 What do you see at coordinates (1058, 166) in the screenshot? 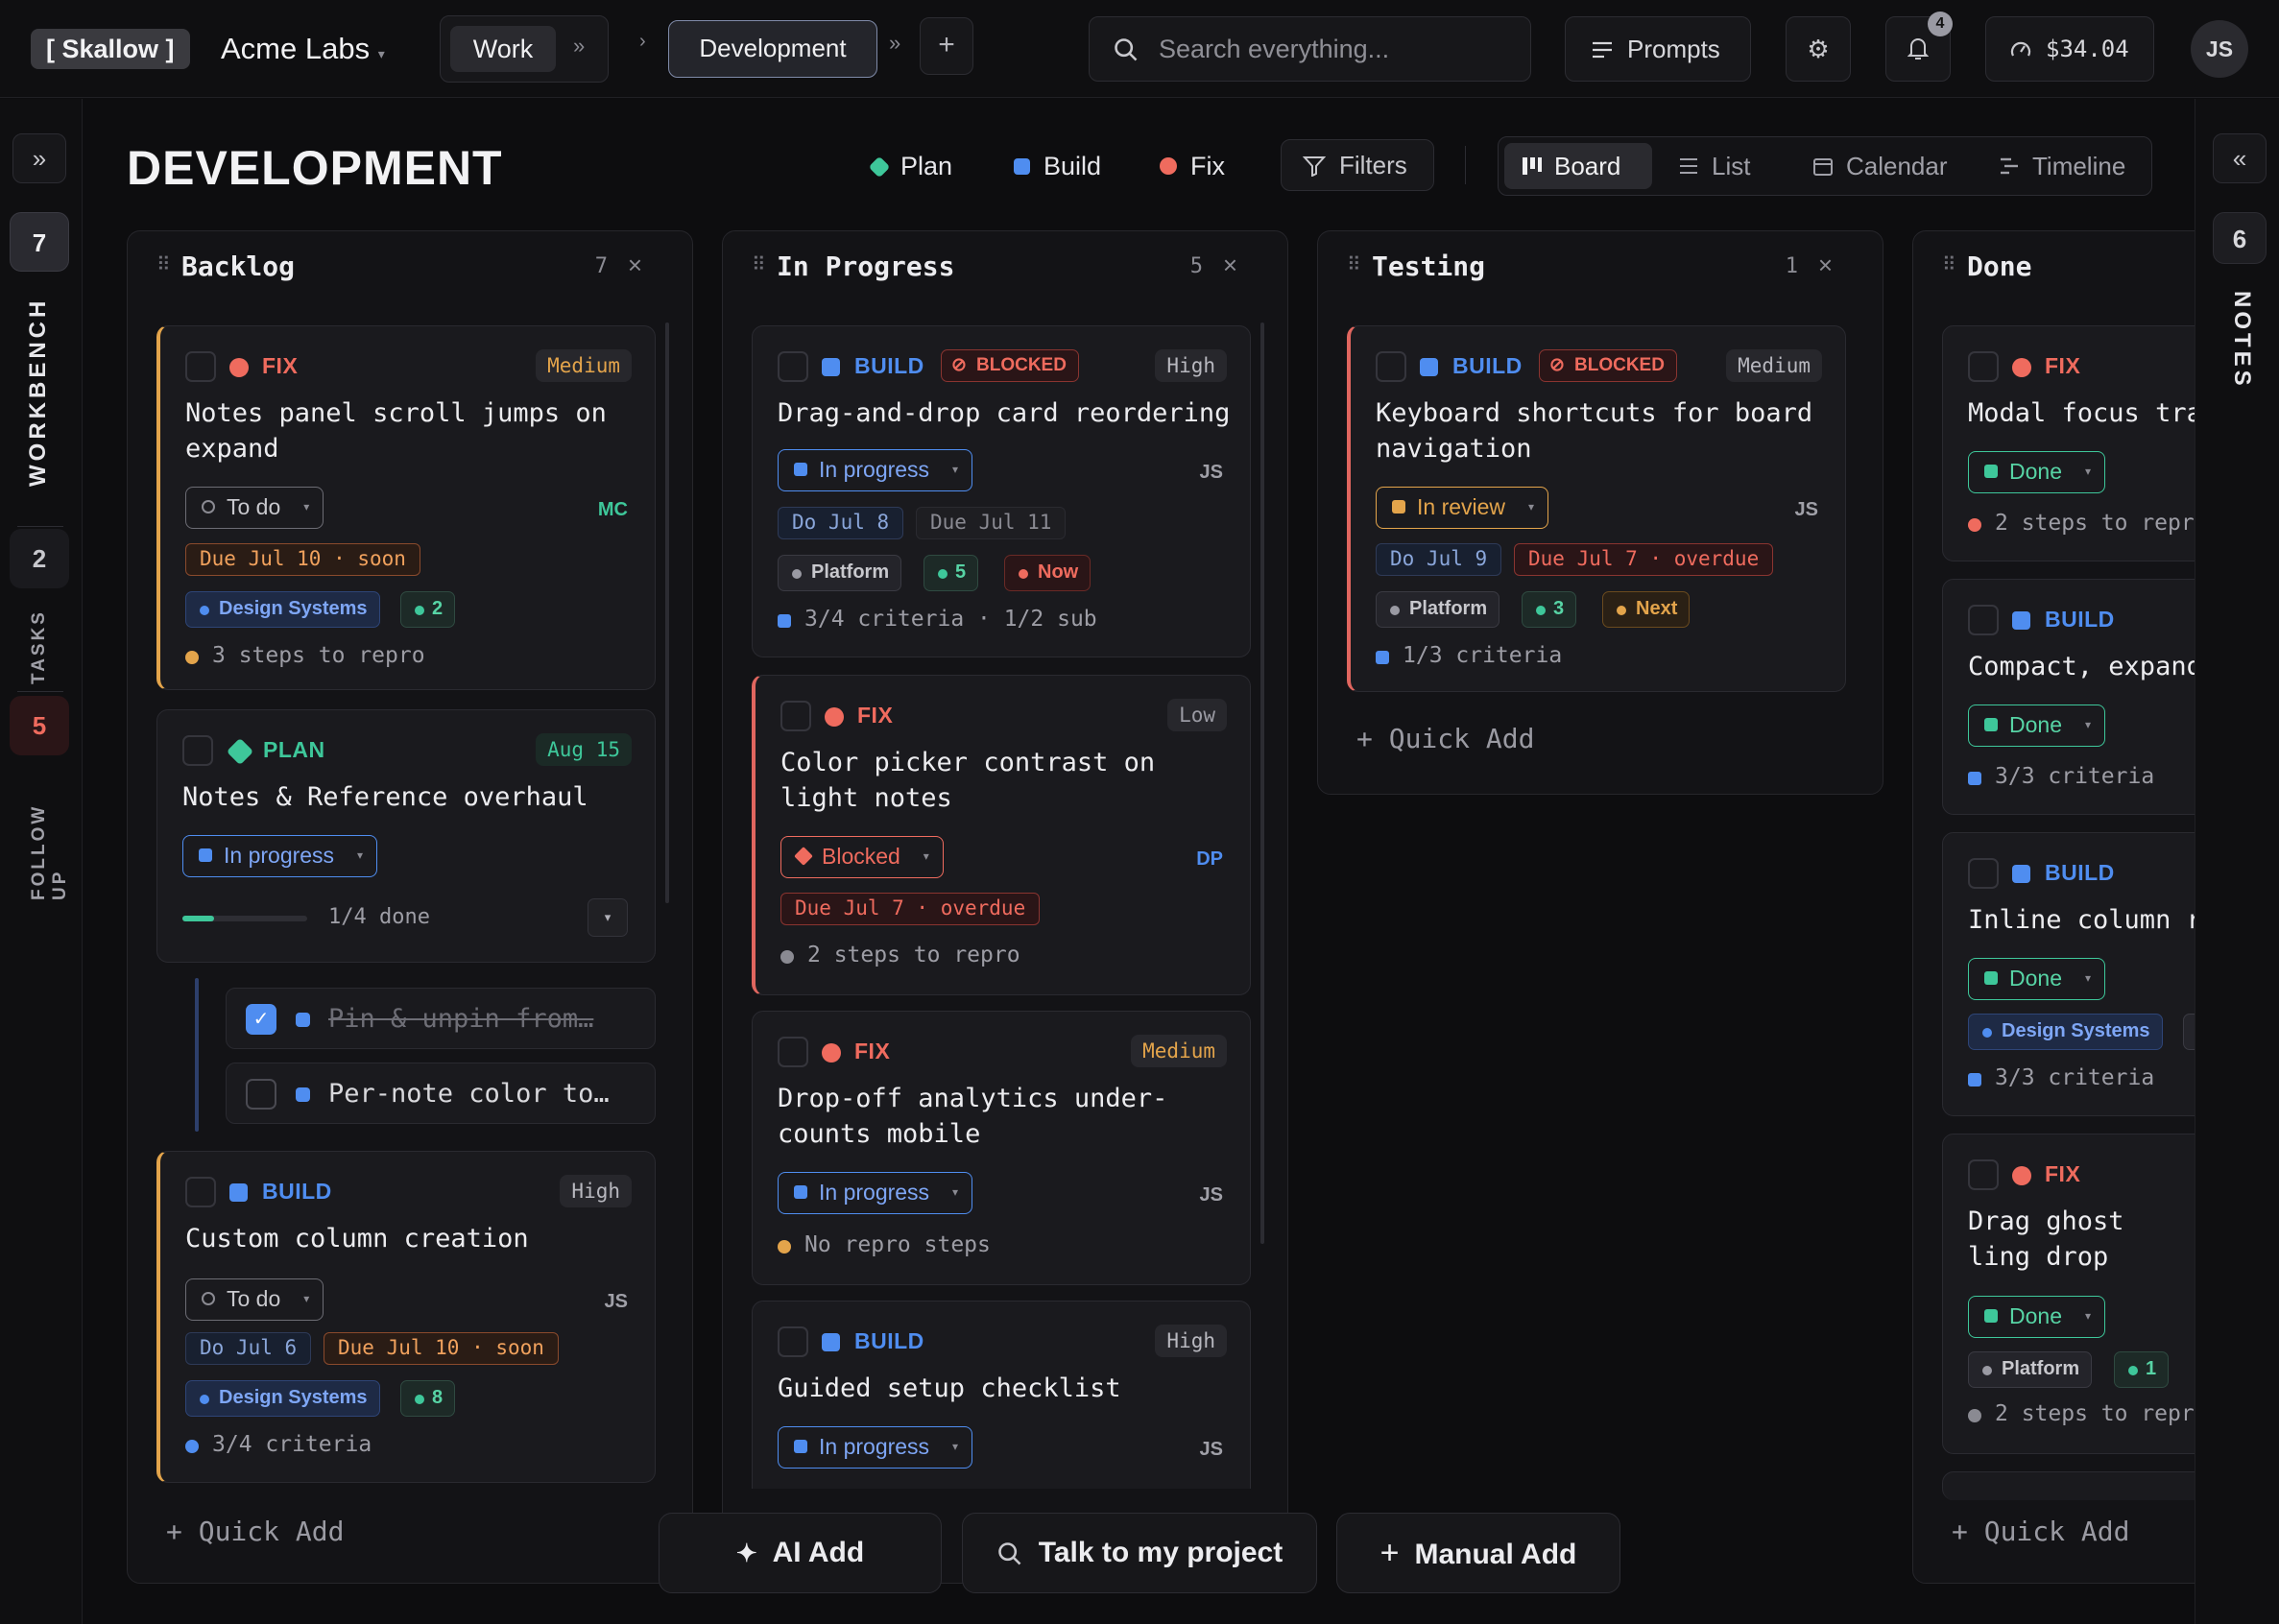
I see `legend-build: Build` at bounding box center [1058, 166].